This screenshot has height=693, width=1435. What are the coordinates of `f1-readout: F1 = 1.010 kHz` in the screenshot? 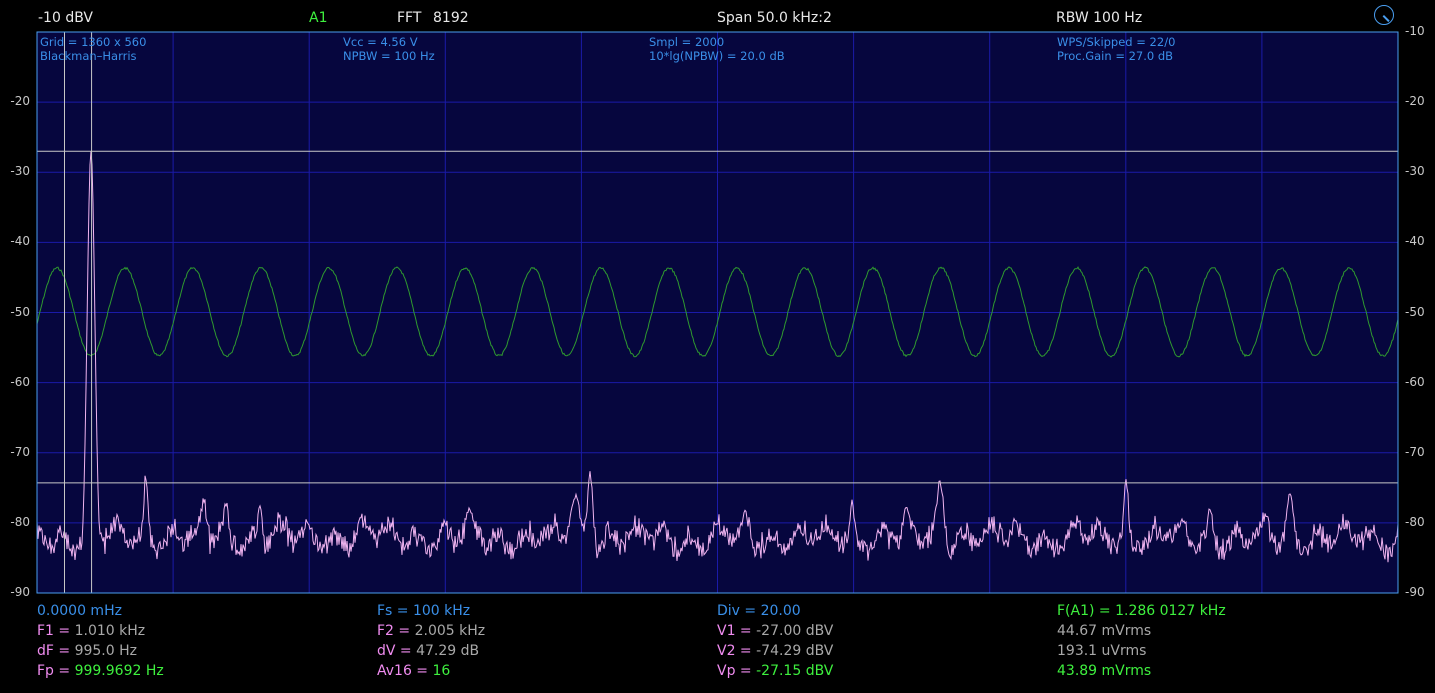 It's located at (91, 631).